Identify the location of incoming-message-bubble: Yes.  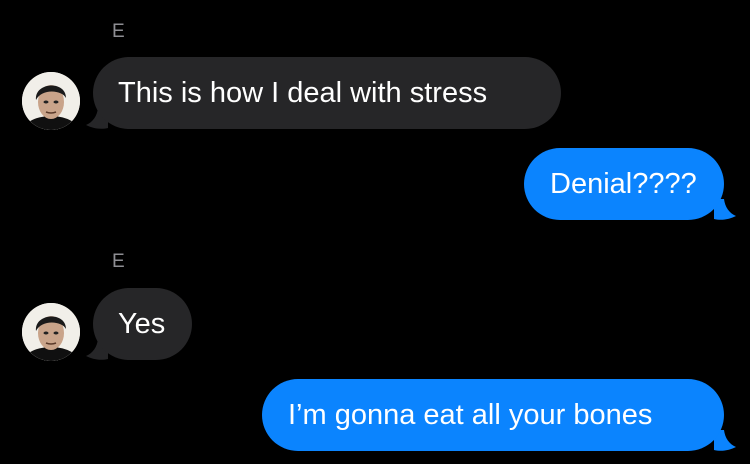
(142, 324).